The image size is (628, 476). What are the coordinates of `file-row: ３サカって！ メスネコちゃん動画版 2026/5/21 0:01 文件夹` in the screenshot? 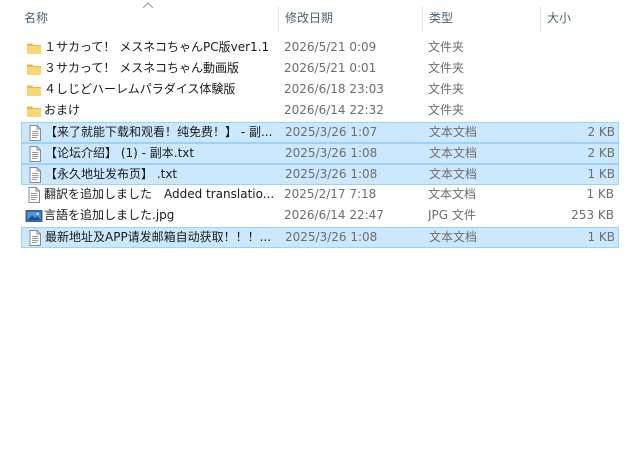 It's located at (320, 69).